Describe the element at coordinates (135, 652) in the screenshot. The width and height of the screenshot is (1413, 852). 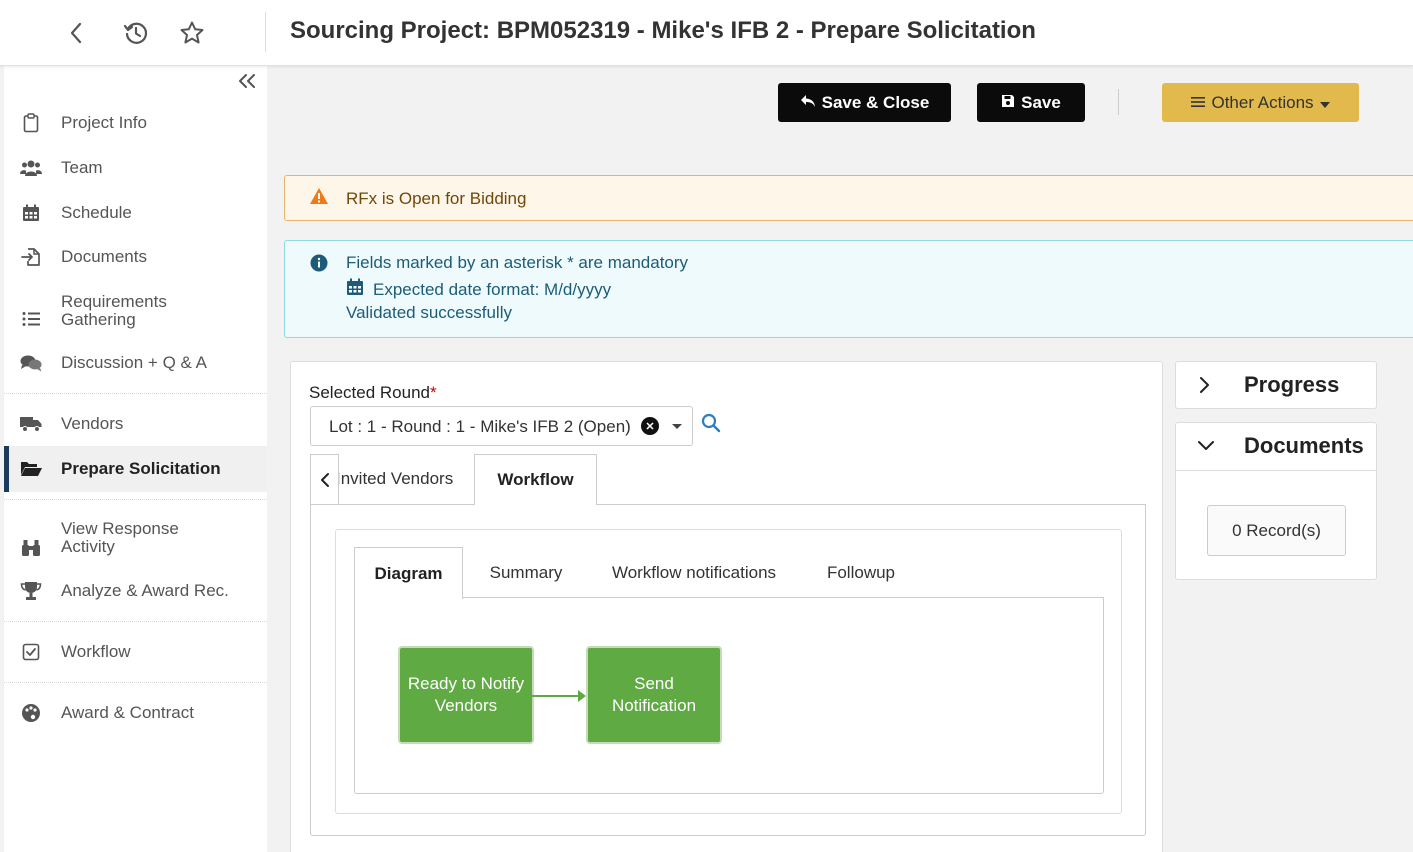
I see `sidebar-item-workflow: Workflow` at that location.